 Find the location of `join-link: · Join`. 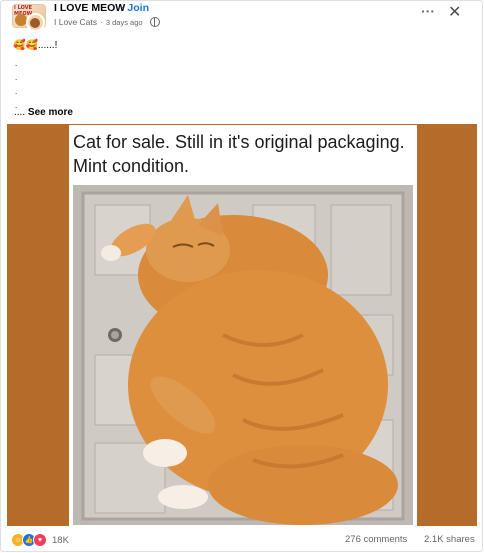

join-link: · Join is located at coordinates (135, 8).